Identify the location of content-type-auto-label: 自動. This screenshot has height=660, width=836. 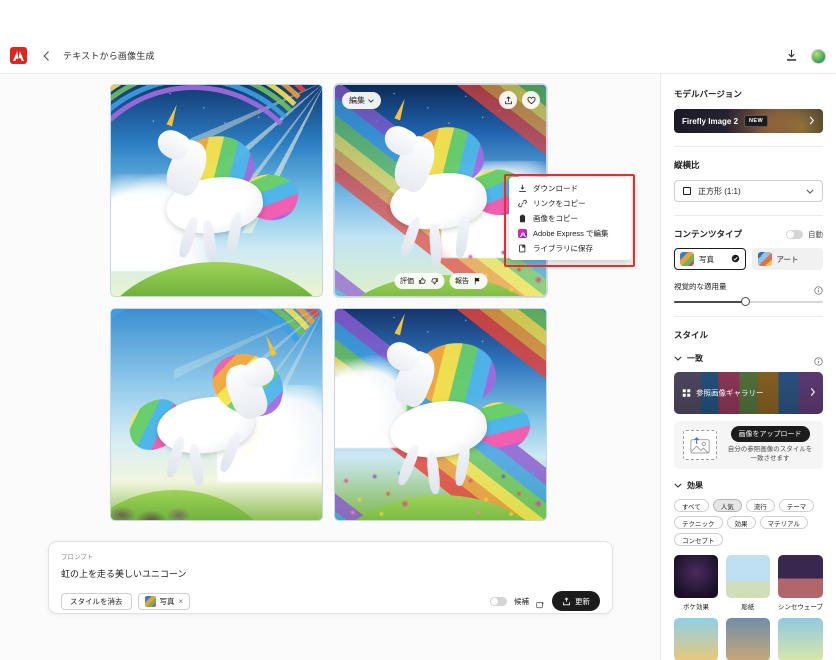
(815, 234).